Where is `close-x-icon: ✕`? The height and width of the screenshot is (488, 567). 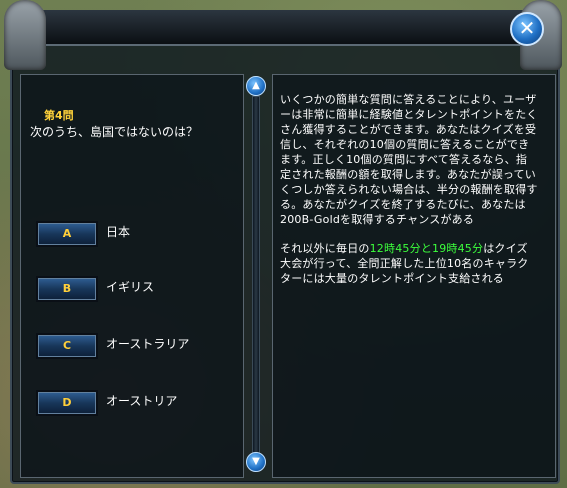 close-x-icon: ✕ is located at coordinates (527, 28).